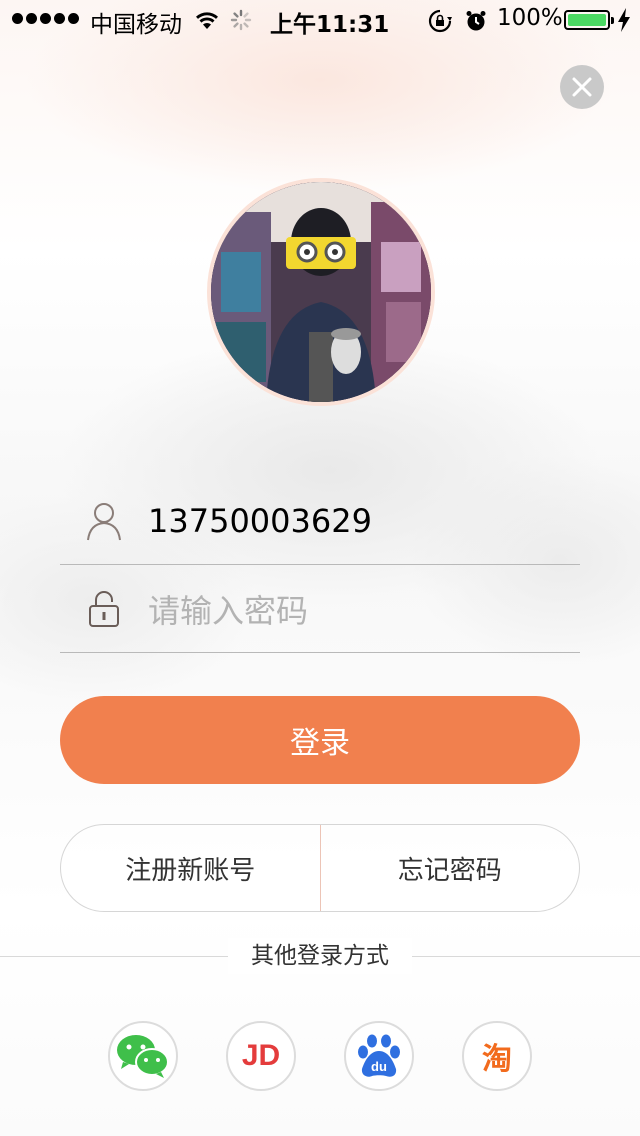 The height and width of the screenshot is (1136, 640). I want to click on taobao-login-button: 淘, so click(497, 1056).